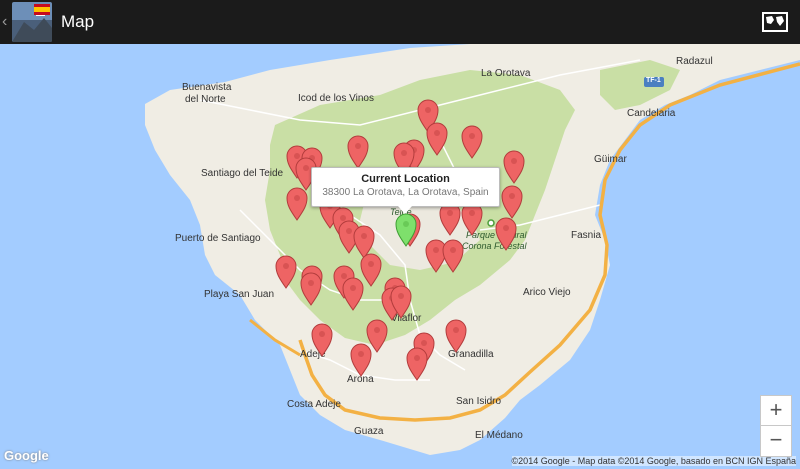  I want to click on zoom-out-button: −, so click(776, 441).